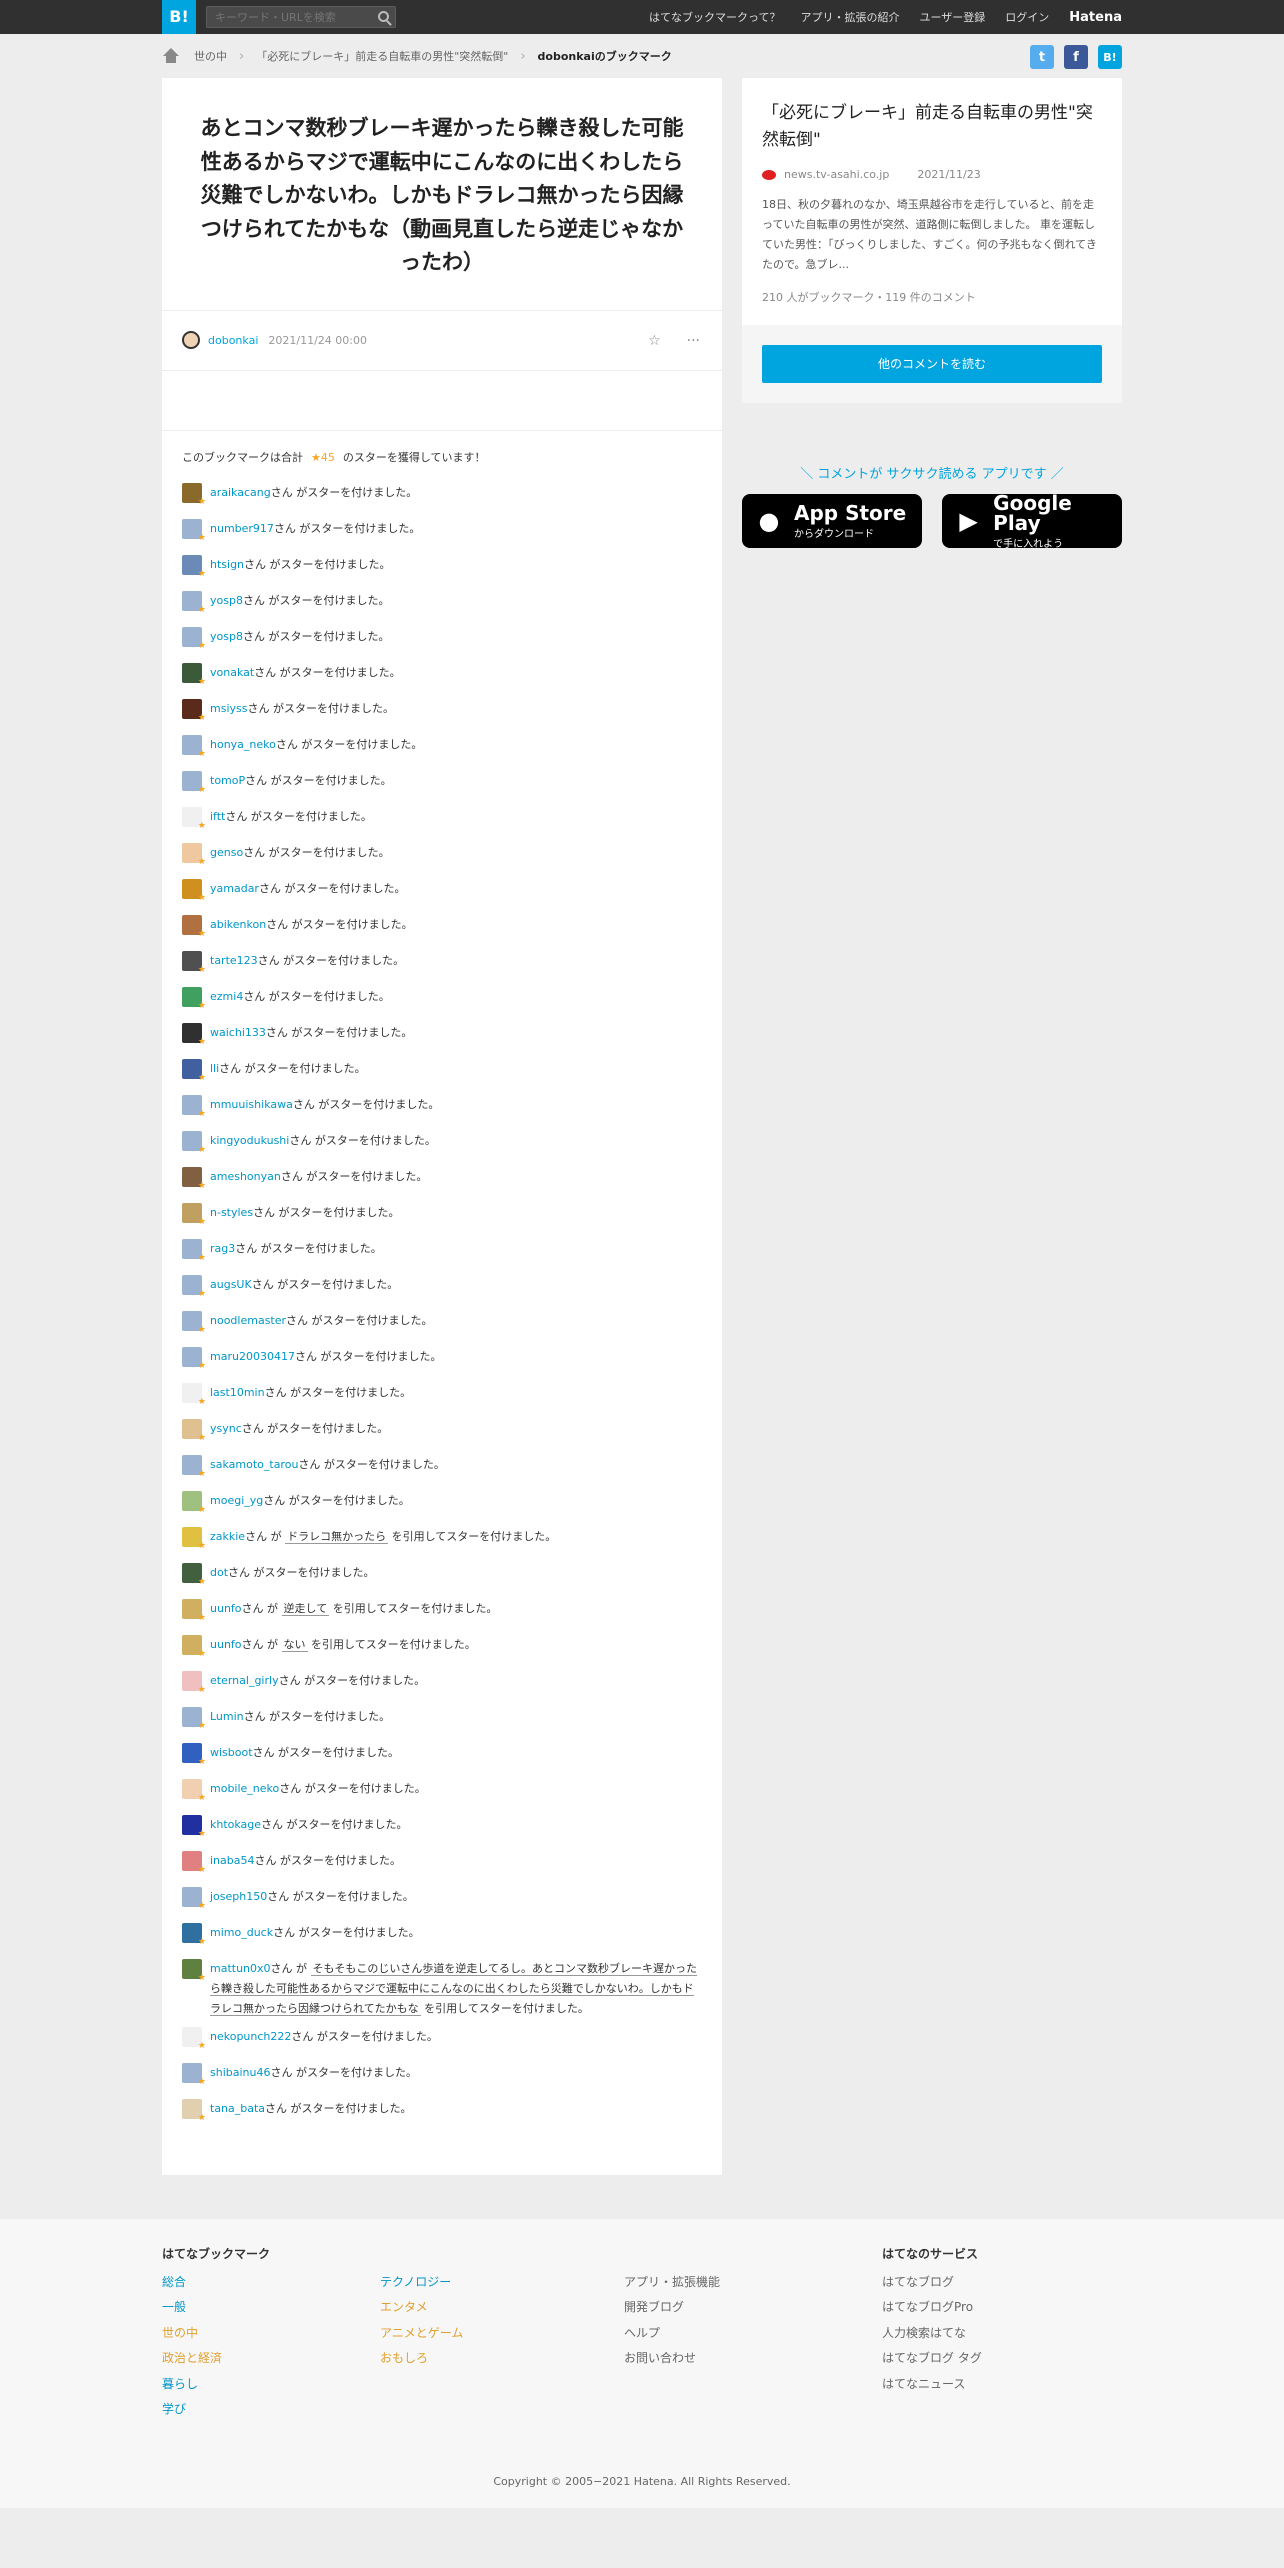  Describe the element at coordinates (238, 924) in the screenshot. I see `star-user-link: abikenkon` at that location.